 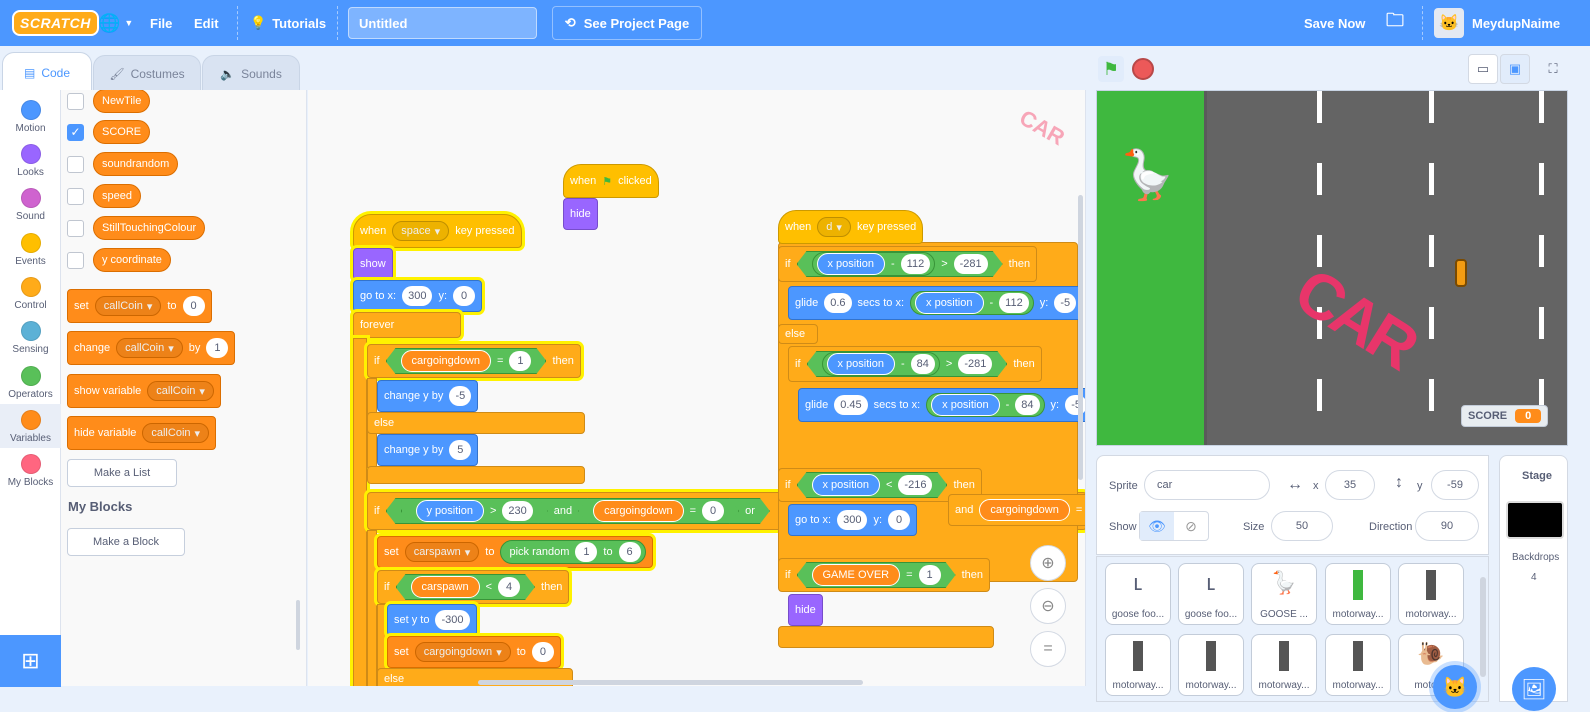 What do you see at coordinates (1350, 485) in the screenshot?
I see `x-input: 35` at bounding box center [1350, 485].